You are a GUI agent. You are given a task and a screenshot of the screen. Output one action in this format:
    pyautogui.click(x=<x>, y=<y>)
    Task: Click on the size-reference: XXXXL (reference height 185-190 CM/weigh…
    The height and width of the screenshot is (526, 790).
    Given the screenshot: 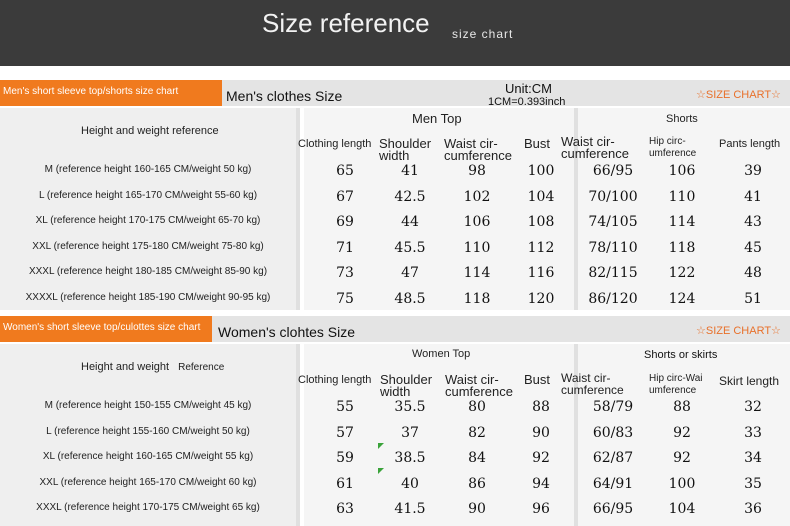 What is the action you would take?
    pyautogui.click(x=148, y=297)
    